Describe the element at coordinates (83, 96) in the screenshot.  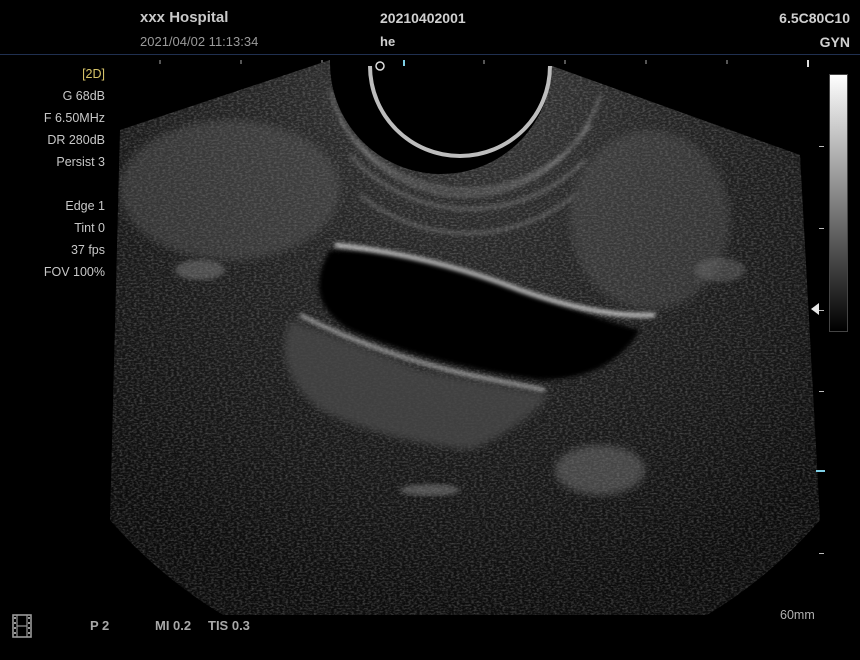
I see `gain-value: G 68dB` at that location.